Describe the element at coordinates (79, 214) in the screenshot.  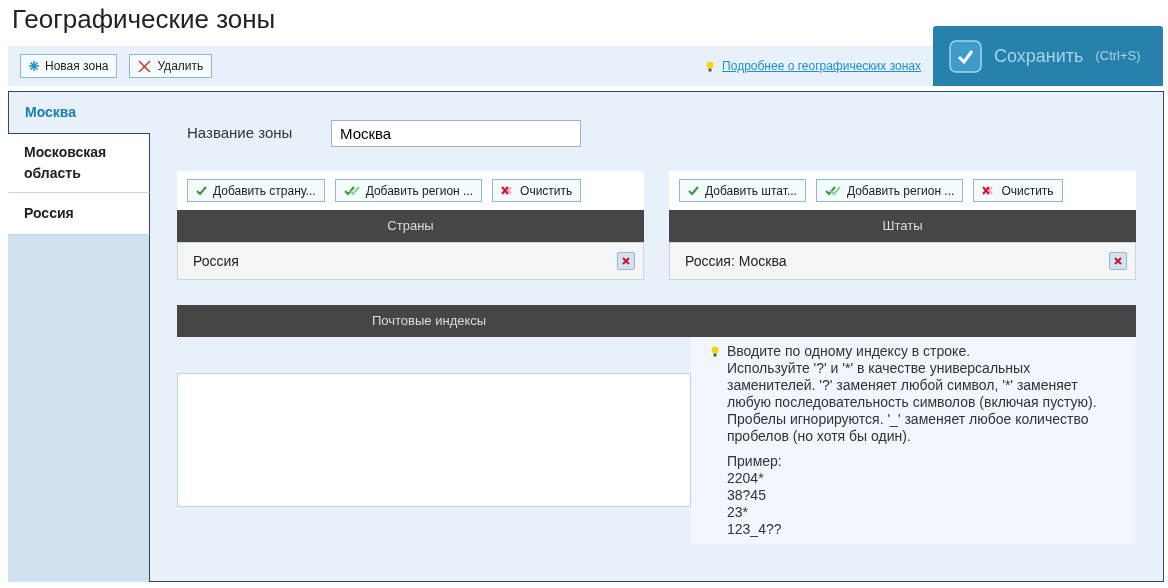
I see `zone-tab: Россия` at that location.